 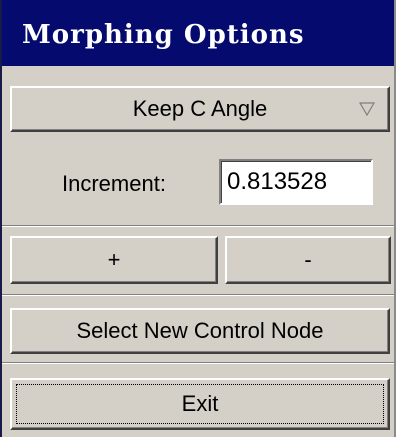 I want to click on increase-button: +, so click(x=114, y=260).